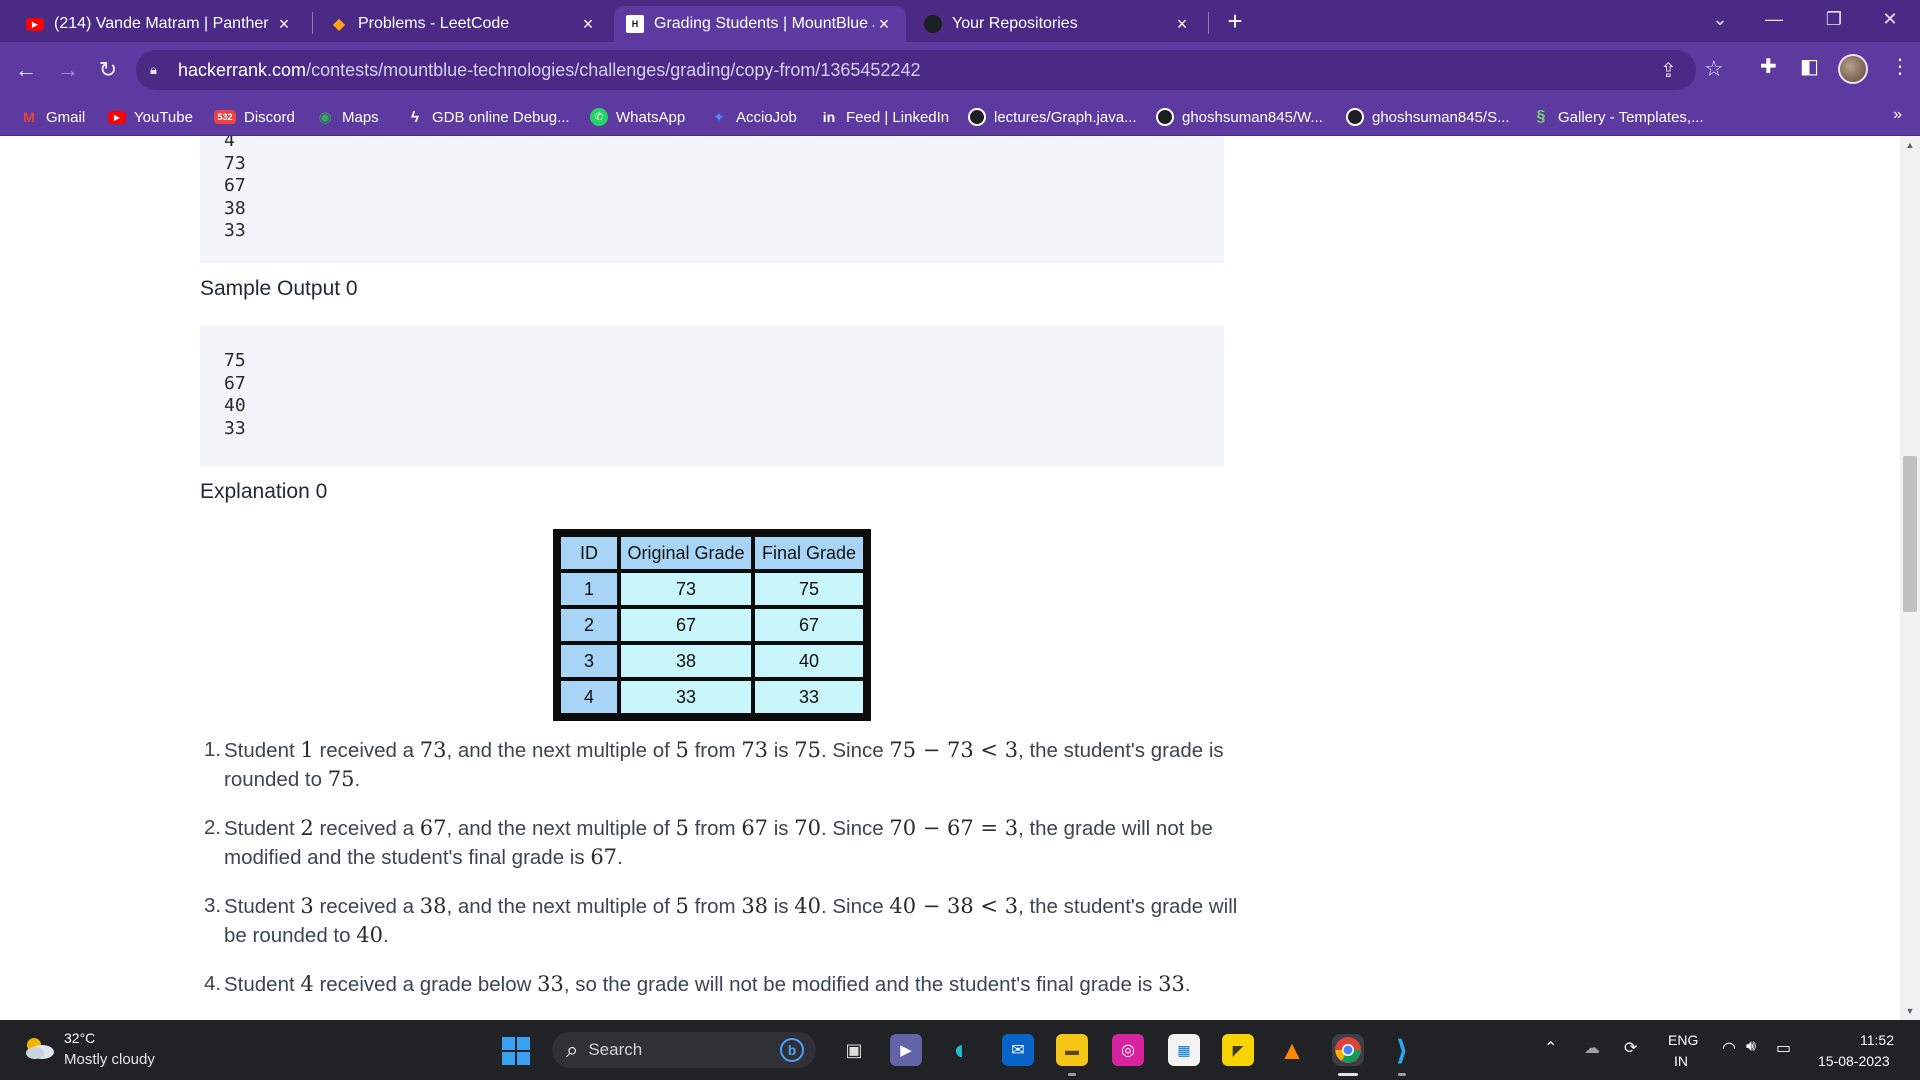  I want to click on weather-temperature: 32°C, so click(79, 1038).